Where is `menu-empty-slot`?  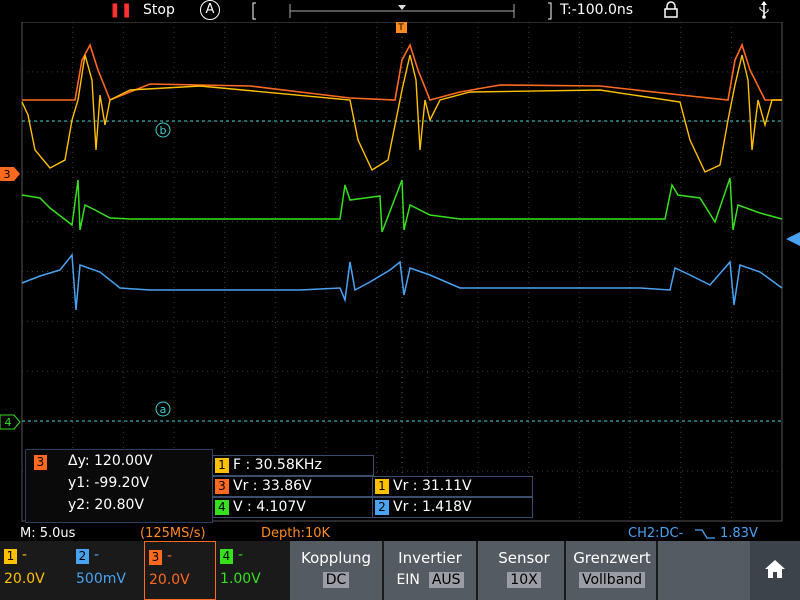 menu-empty-slot is located at coordinates (703, 570).